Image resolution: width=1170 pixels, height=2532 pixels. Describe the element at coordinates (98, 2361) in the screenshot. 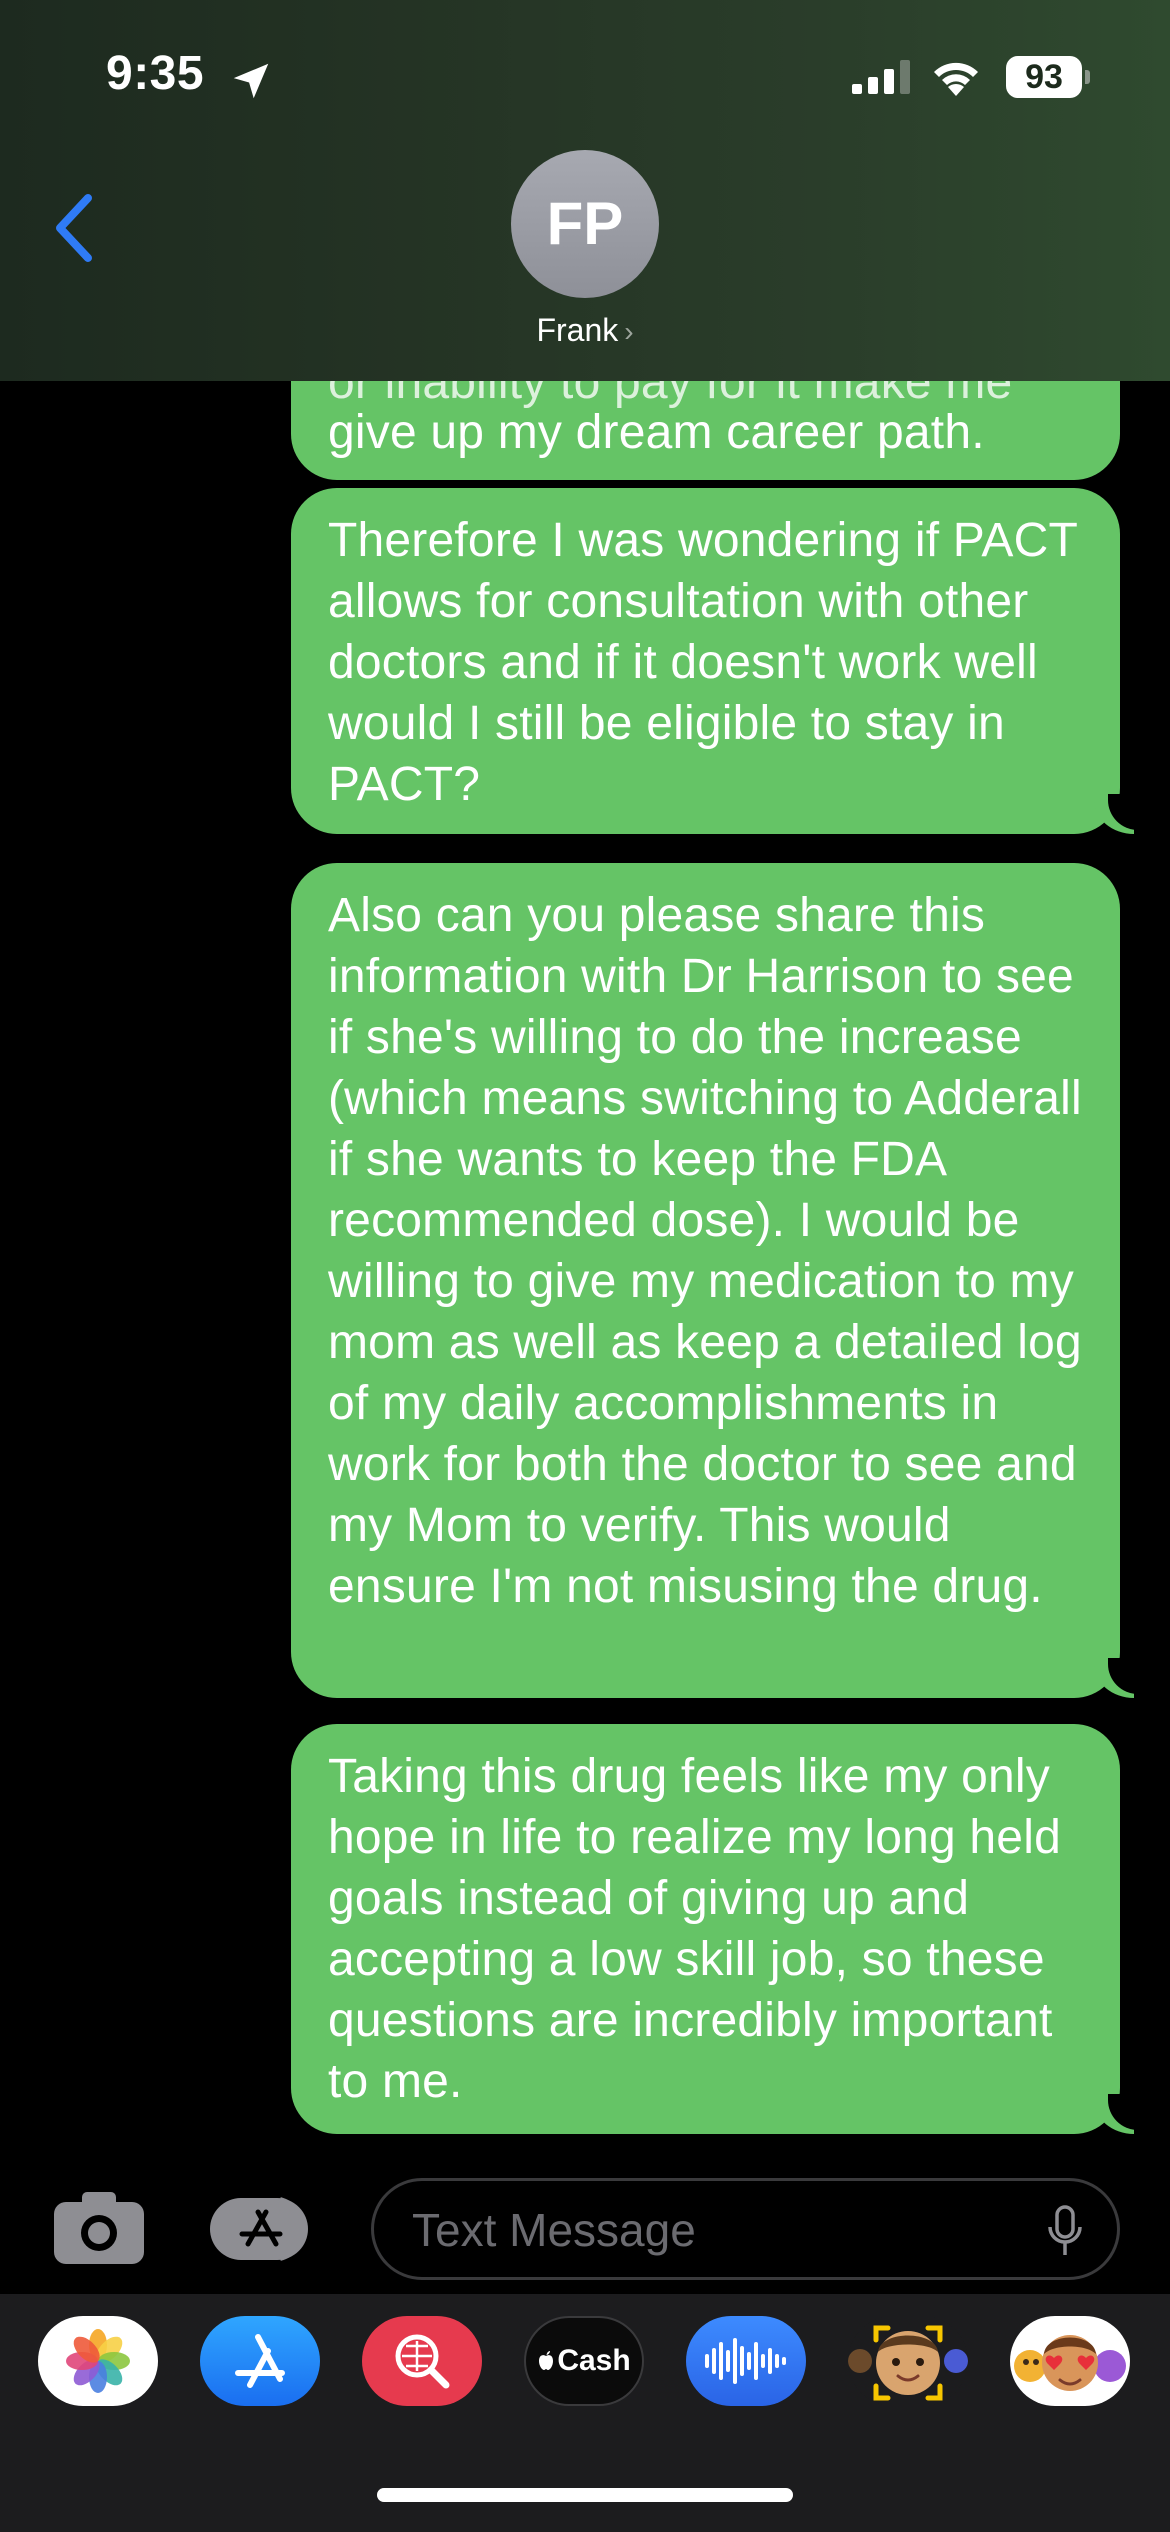

I see `photos-icon` at that location.